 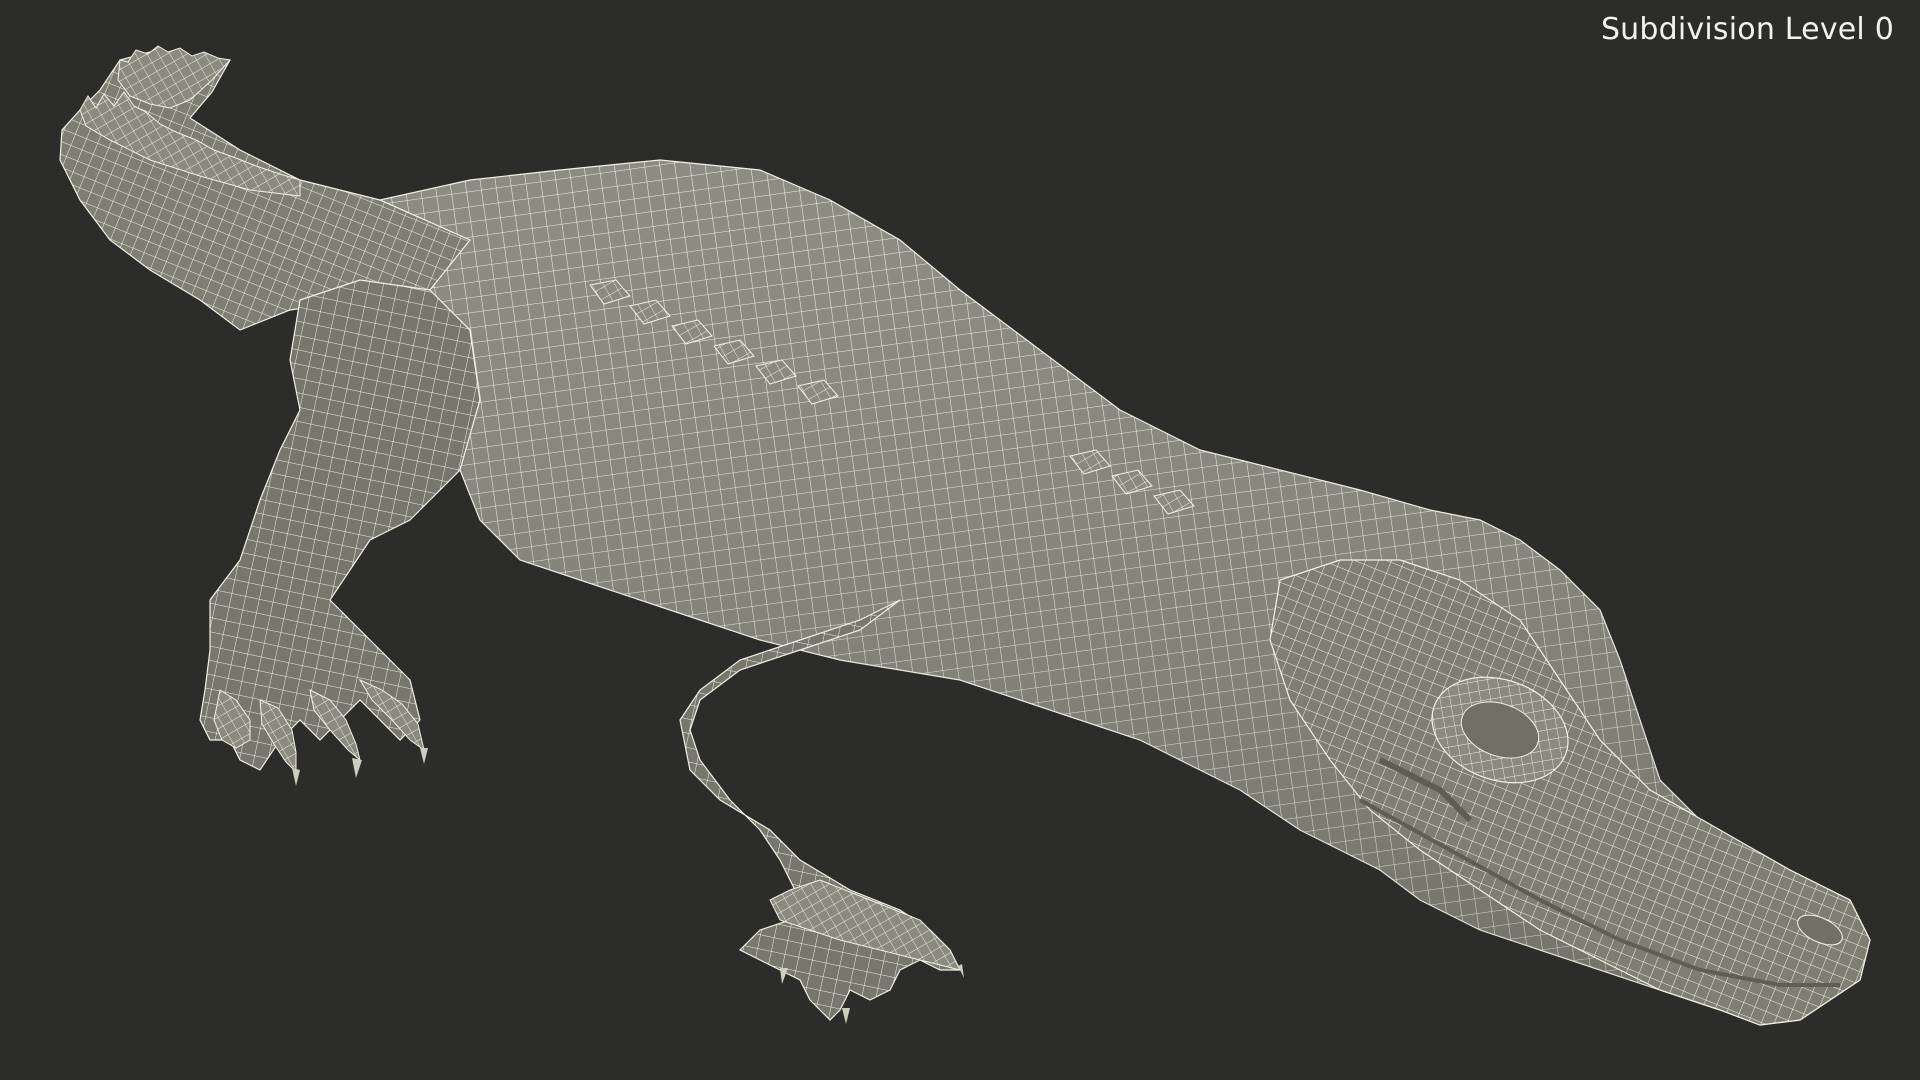 I want to click on back-leg, so click(x=340, y=525).